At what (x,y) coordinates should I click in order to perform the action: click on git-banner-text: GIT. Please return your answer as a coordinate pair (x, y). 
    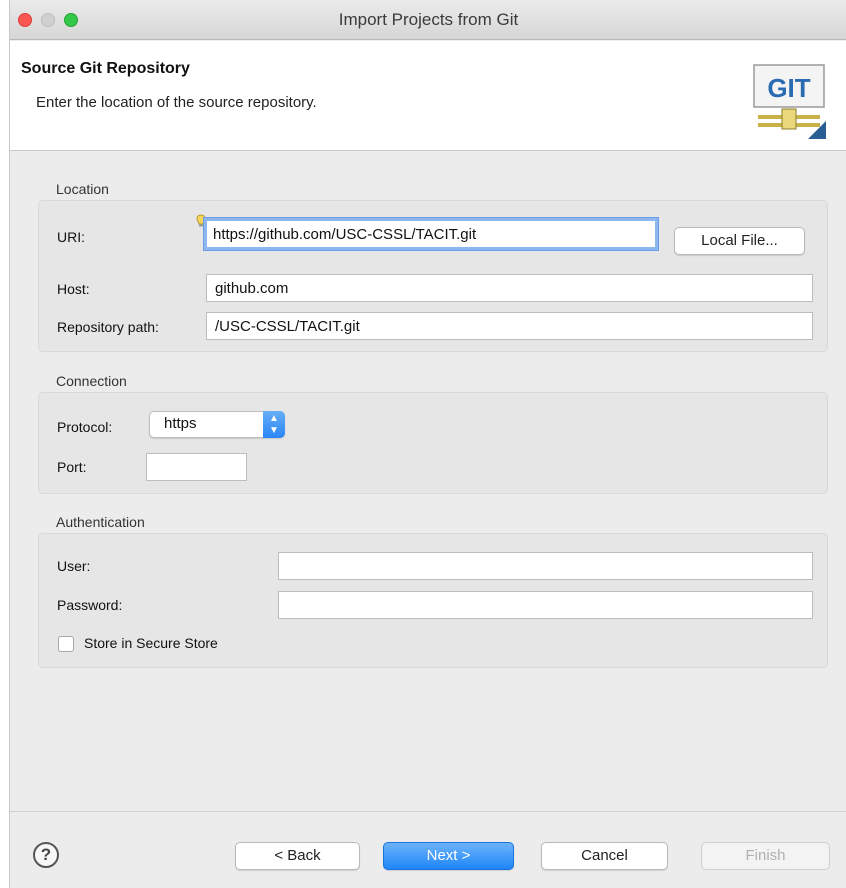
    Looking at the image, I should click on (788, 88).